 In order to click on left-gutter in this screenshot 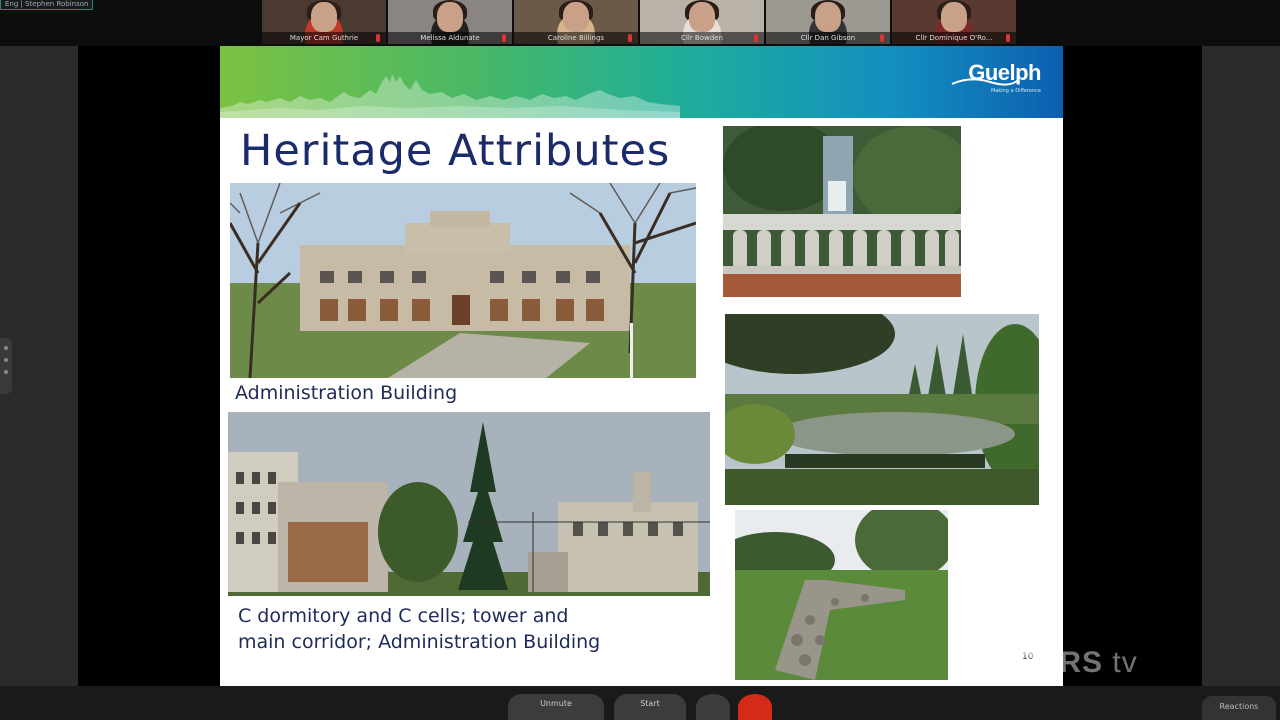, I will do `click(39, 366)`.